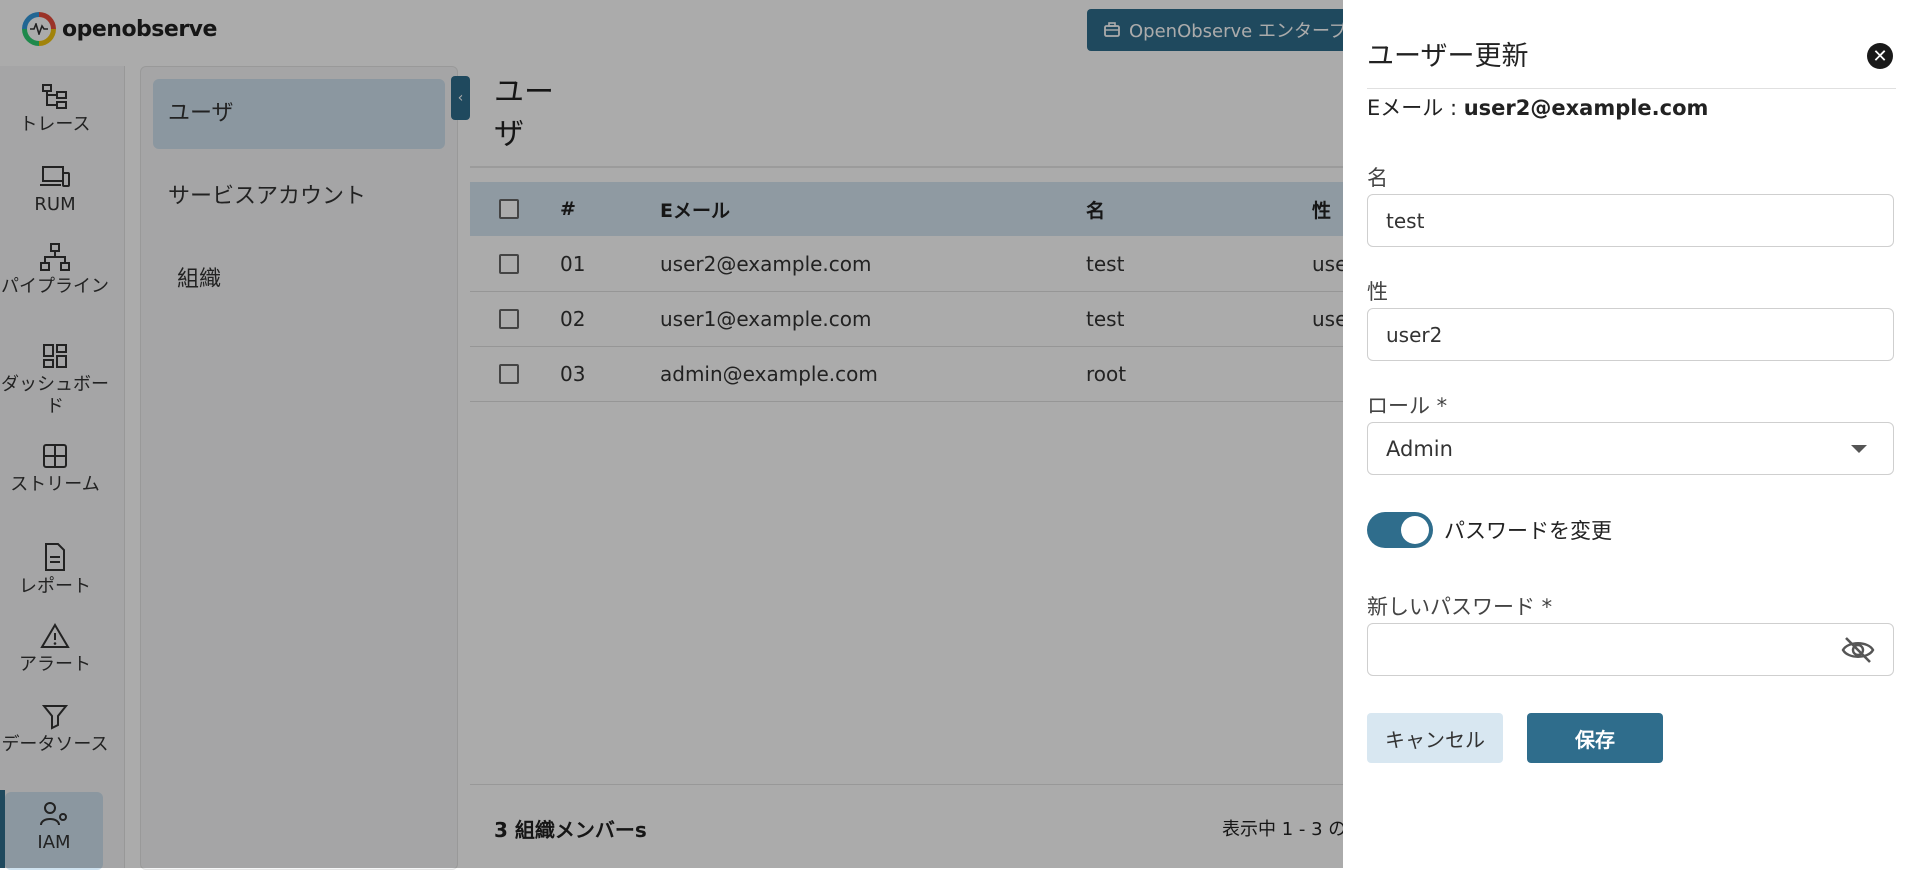 This screenshot has width=1915, height=870. I want to click on change-password-toggle, so click(1400, 530).